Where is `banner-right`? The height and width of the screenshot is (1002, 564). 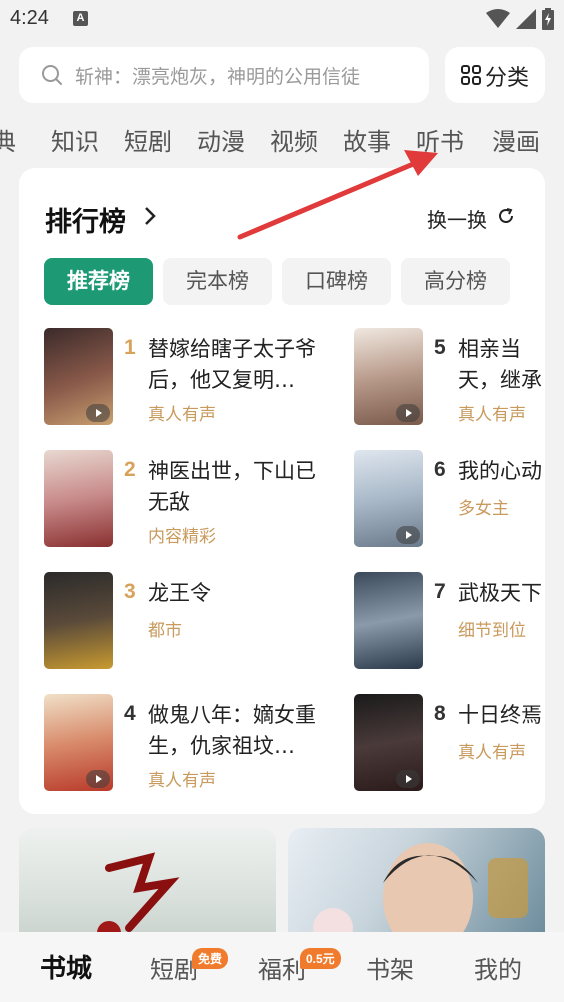
banner-right is located at coordinates (416, 888).